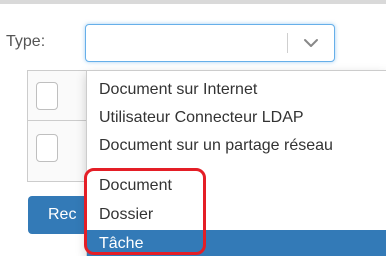 This screenshot has width=386, height=256. I want to click on dropdown-option-document-sur-internet: Document sur Internet, so click(236, 90).